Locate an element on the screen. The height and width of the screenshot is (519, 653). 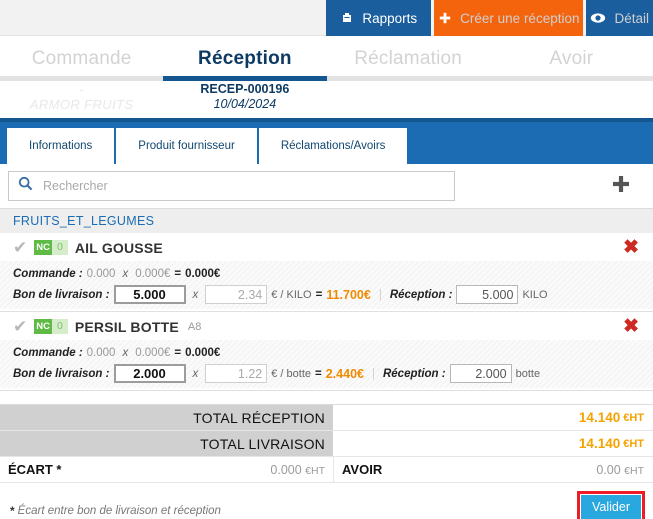
search-icon is located at coordinates (25, 186).